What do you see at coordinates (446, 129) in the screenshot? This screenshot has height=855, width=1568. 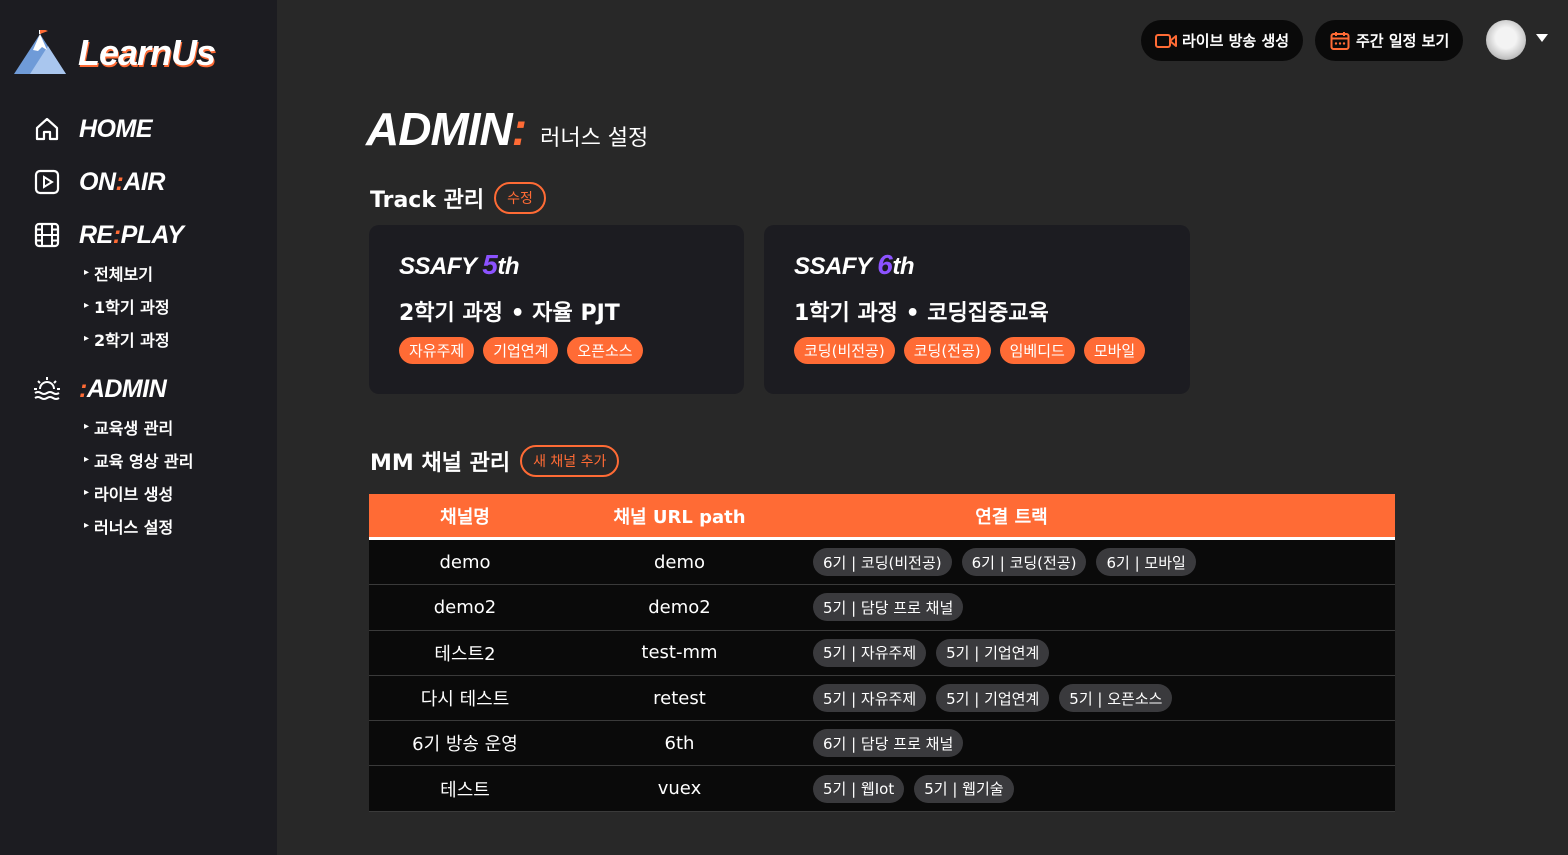 I see `page-title-word: ADMIN:` at bounding box center [446, 129].